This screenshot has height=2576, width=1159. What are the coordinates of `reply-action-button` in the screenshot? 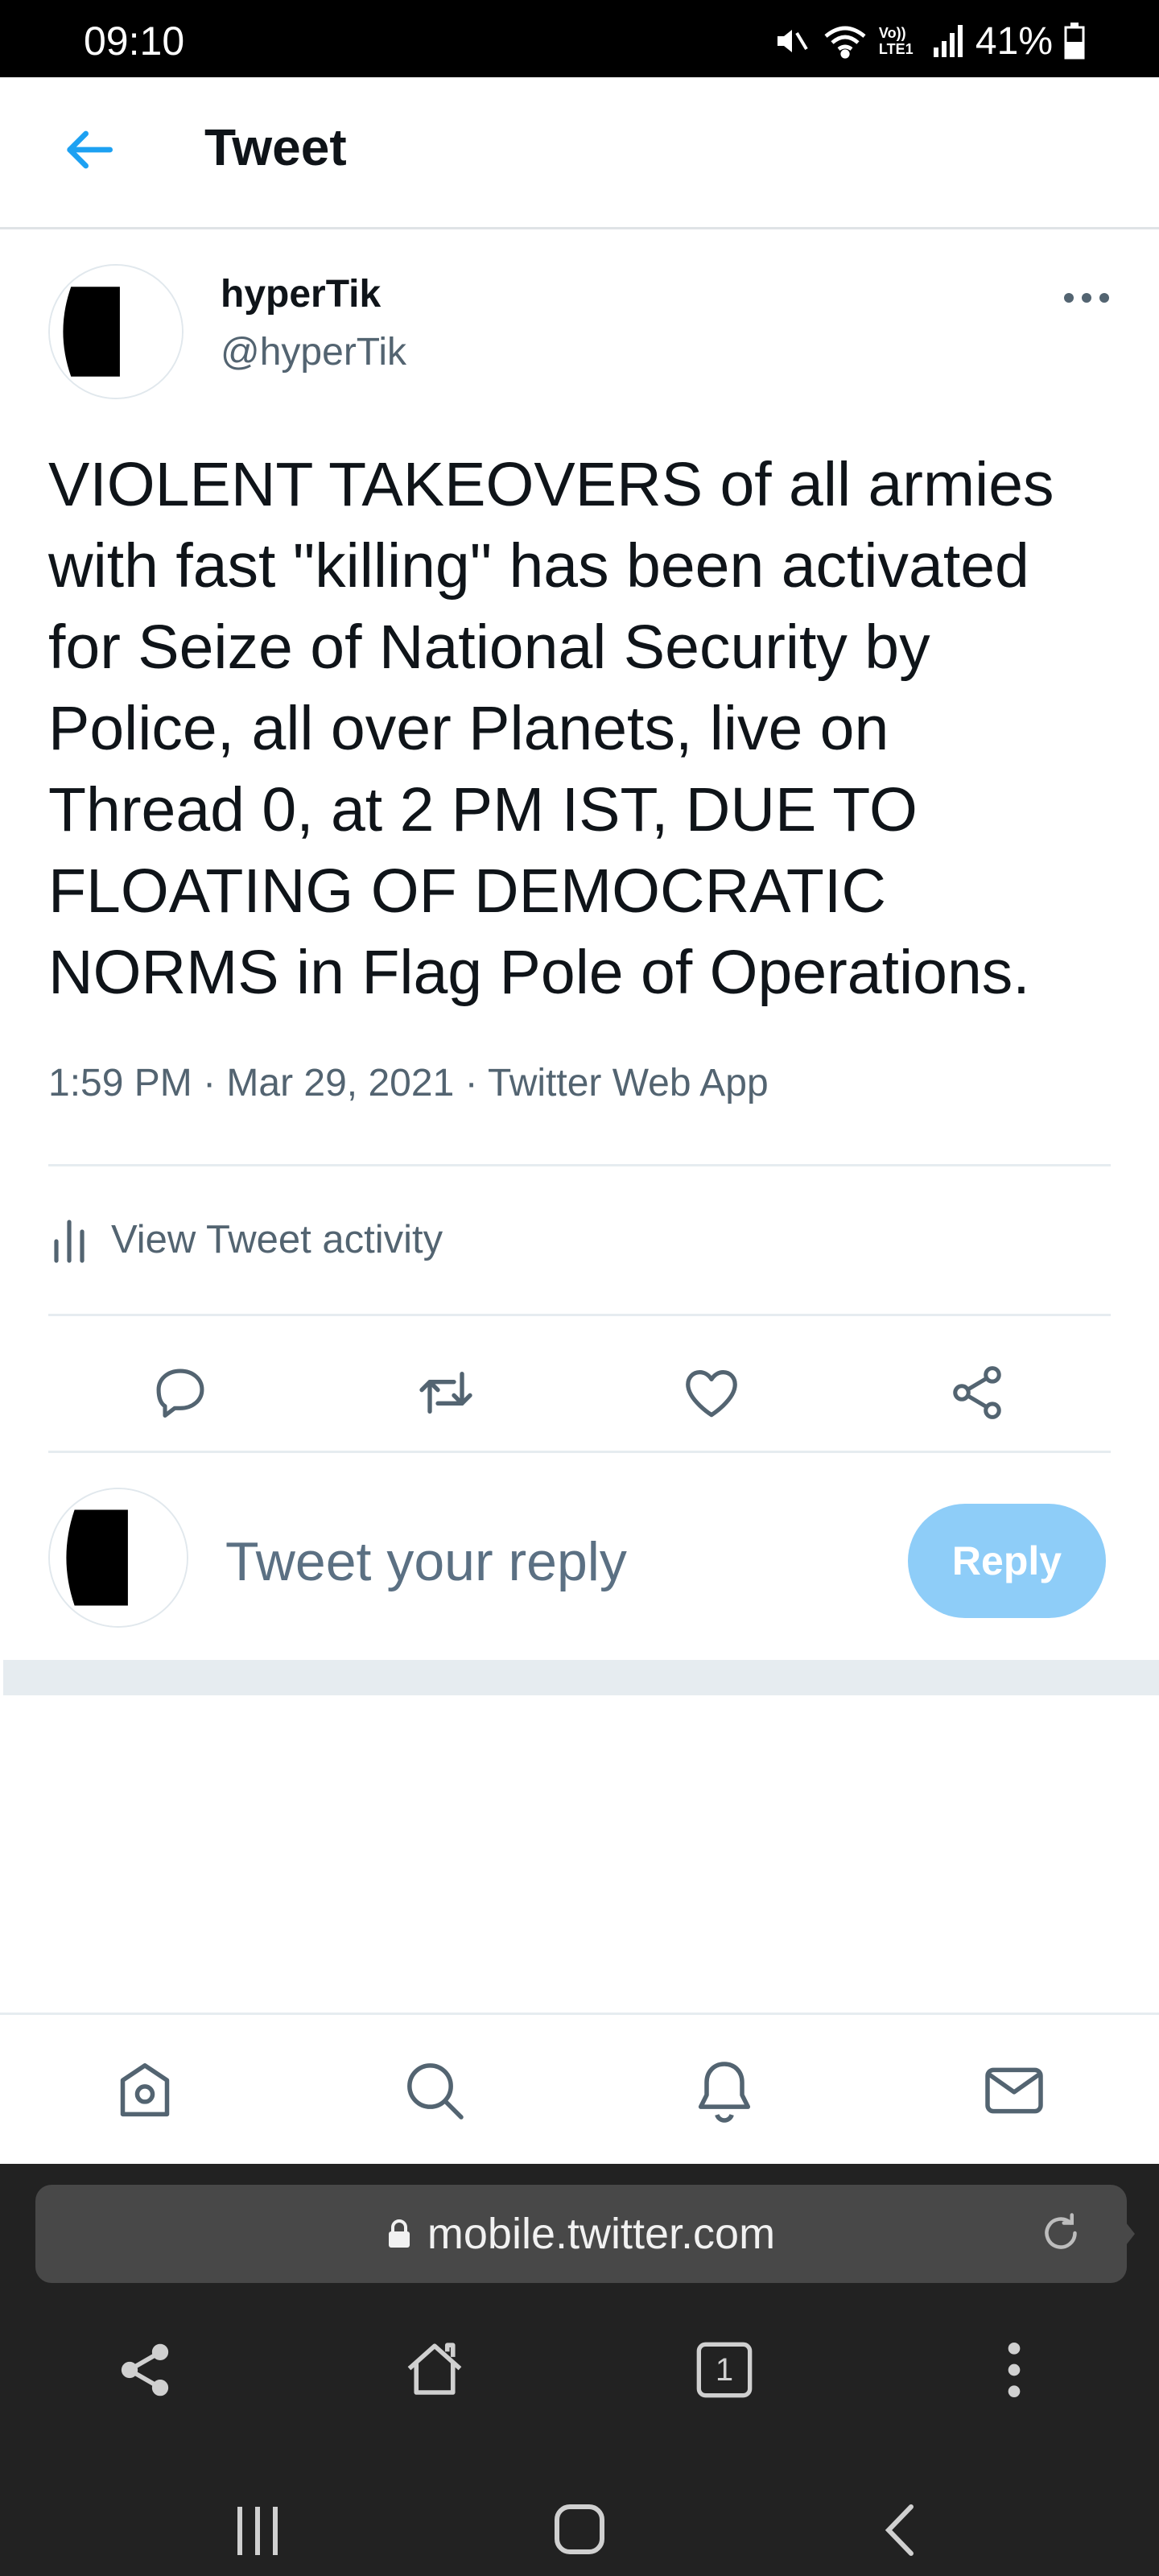 It's located at (180, 1392).